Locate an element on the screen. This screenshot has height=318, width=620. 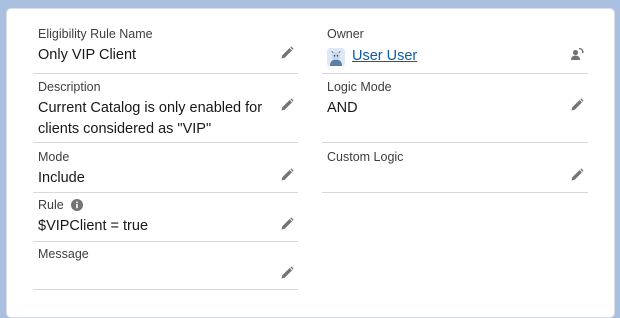
field-label: Logic Mode is located at coordinates (359, 87).